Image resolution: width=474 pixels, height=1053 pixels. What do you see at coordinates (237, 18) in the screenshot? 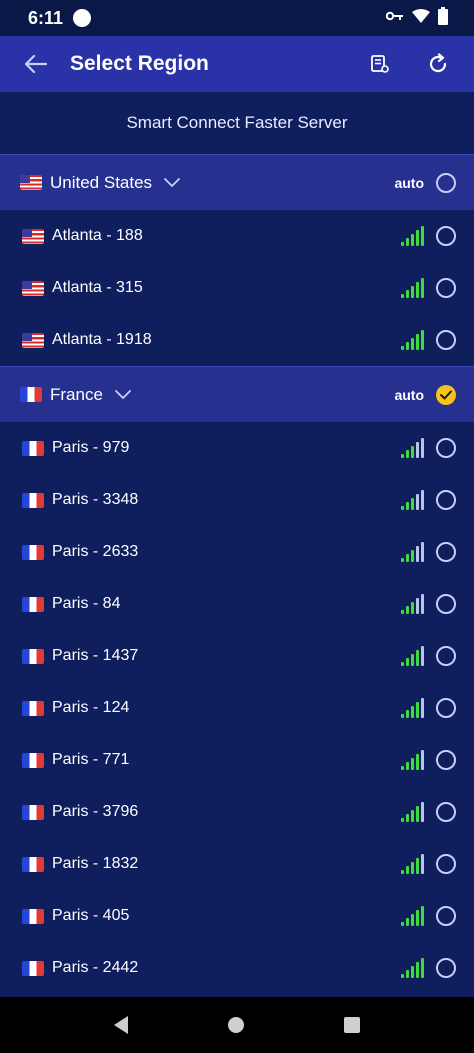
I see `status-bar: 6:11` at bounding box center [237, 18].